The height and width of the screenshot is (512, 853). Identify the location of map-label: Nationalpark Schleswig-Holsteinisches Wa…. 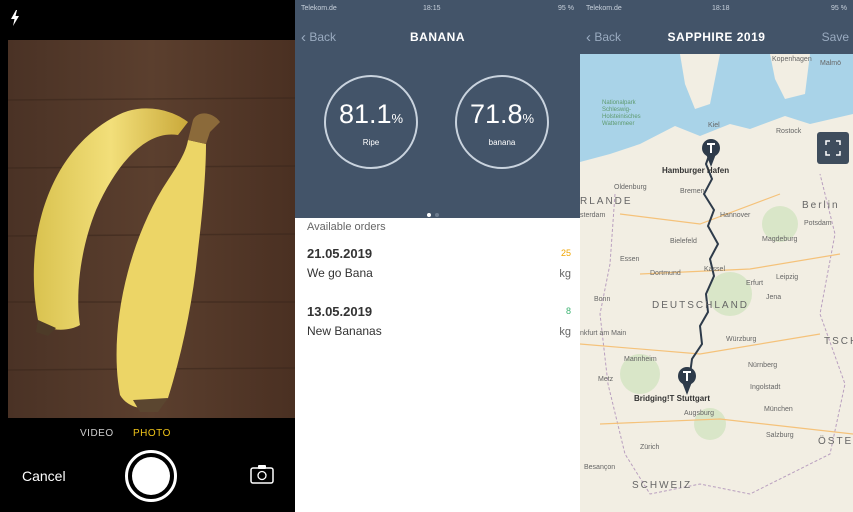
(621, 113).